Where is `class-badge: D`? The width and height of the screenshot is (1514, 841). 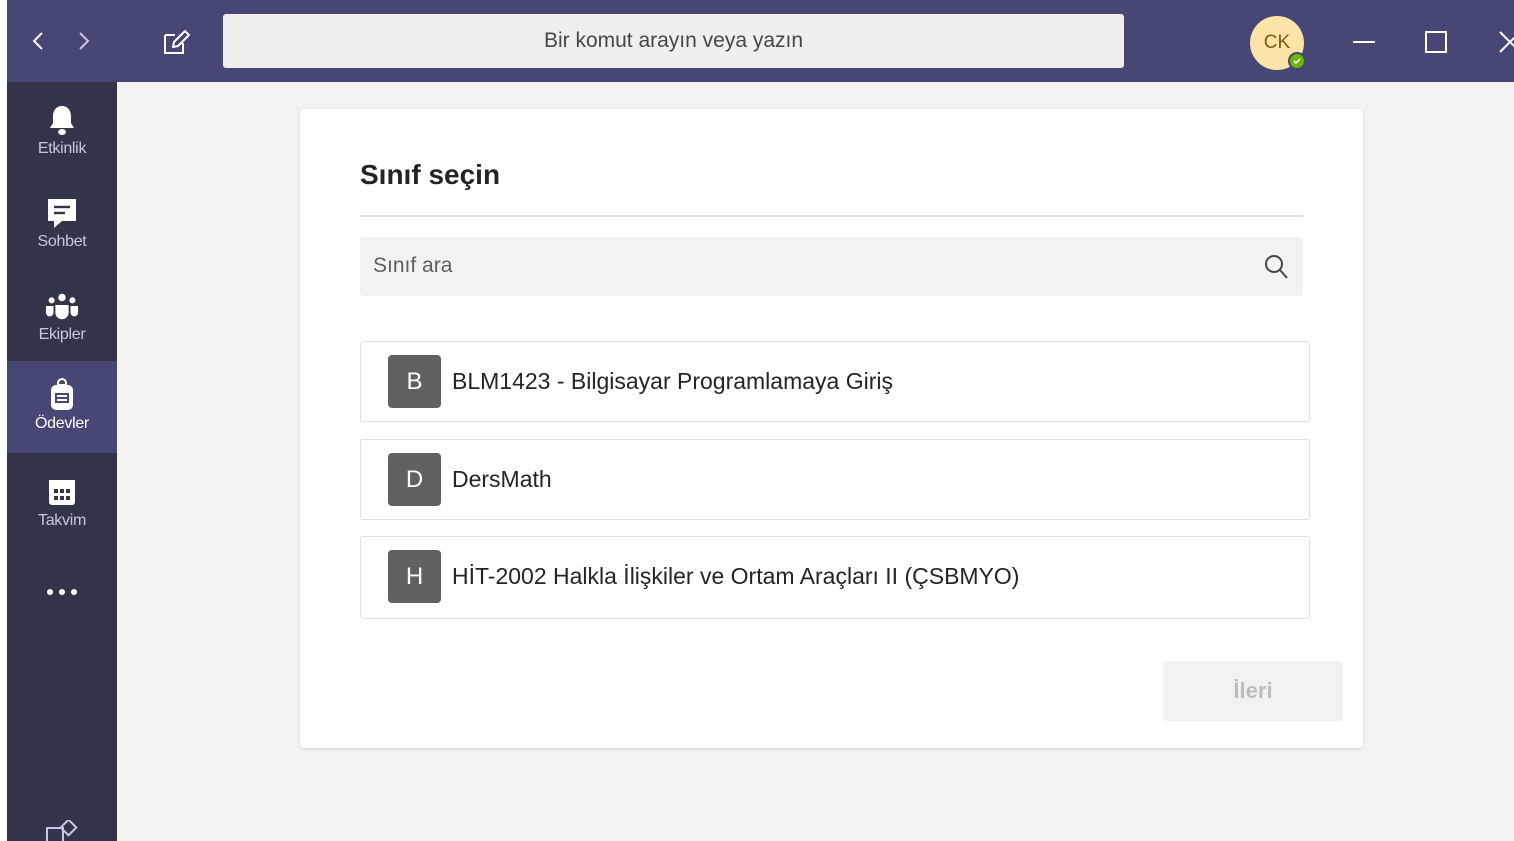 class-badge: D is located at coordinates (414, 479).